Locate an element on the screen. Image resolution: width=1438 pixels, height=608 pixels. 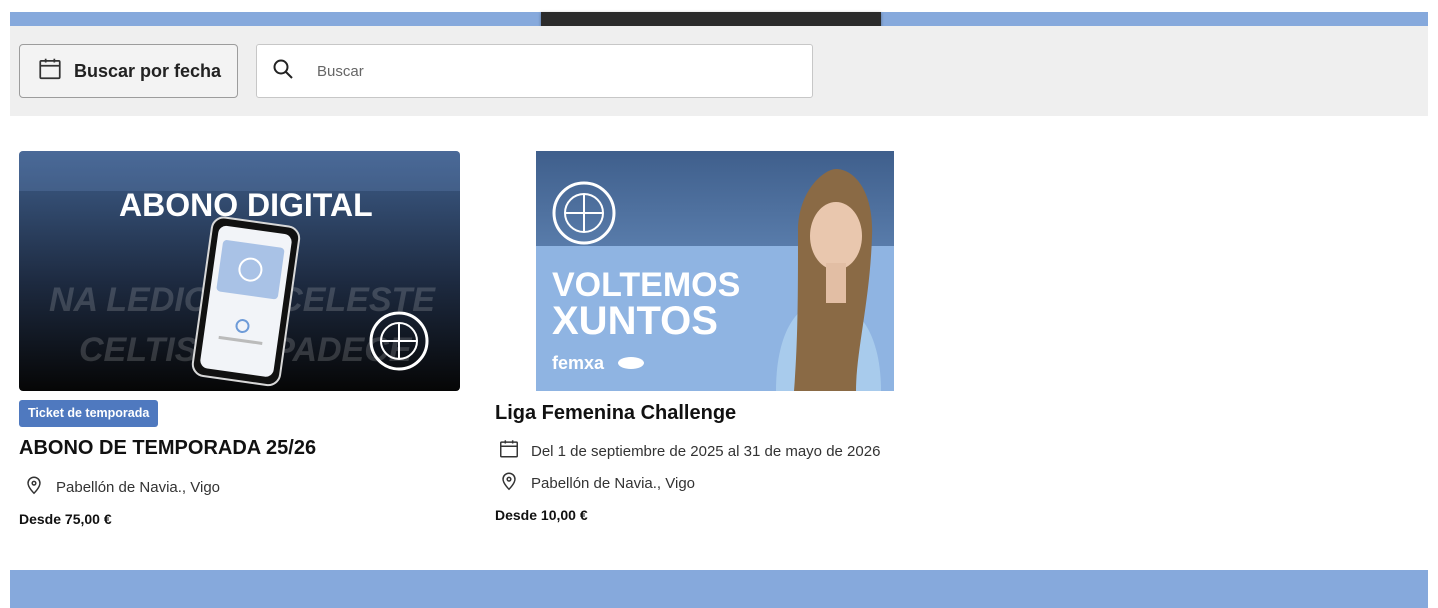
season-ticket-badge: Ticket de temporada is located at coordinates (89, 413).